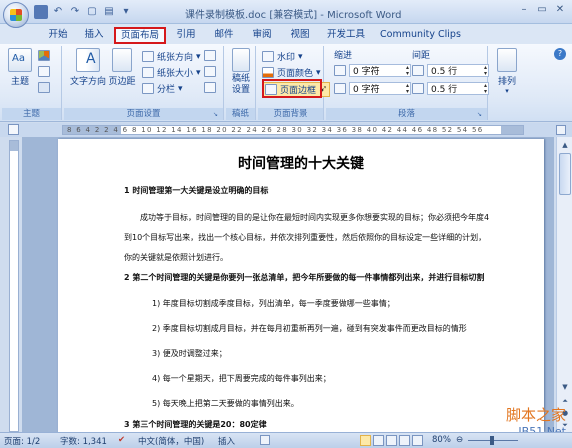  I want to click on theme-effects-button, so click(44, 87).